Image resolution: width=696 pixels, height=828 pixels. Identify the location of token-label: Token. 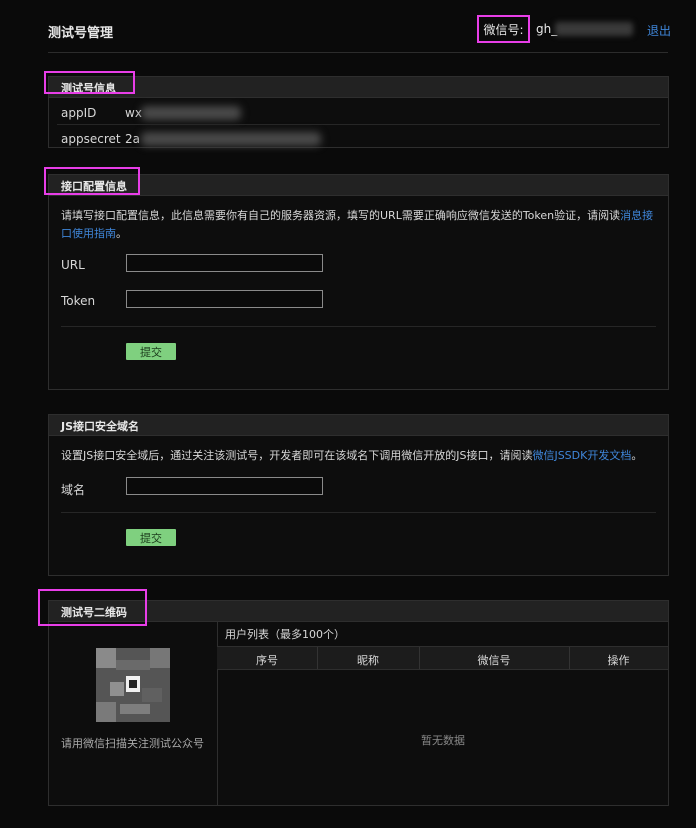
(78, 301).